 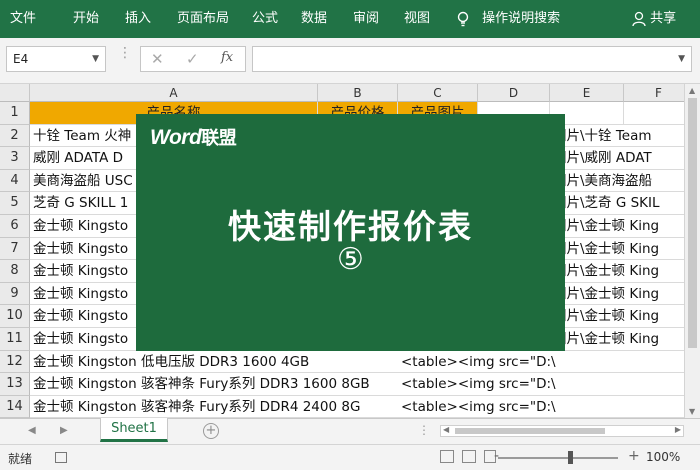 What do you see at coordinates (639, 18) in the screenshot?
I see `person-icon` at bounding box center [639, 18].